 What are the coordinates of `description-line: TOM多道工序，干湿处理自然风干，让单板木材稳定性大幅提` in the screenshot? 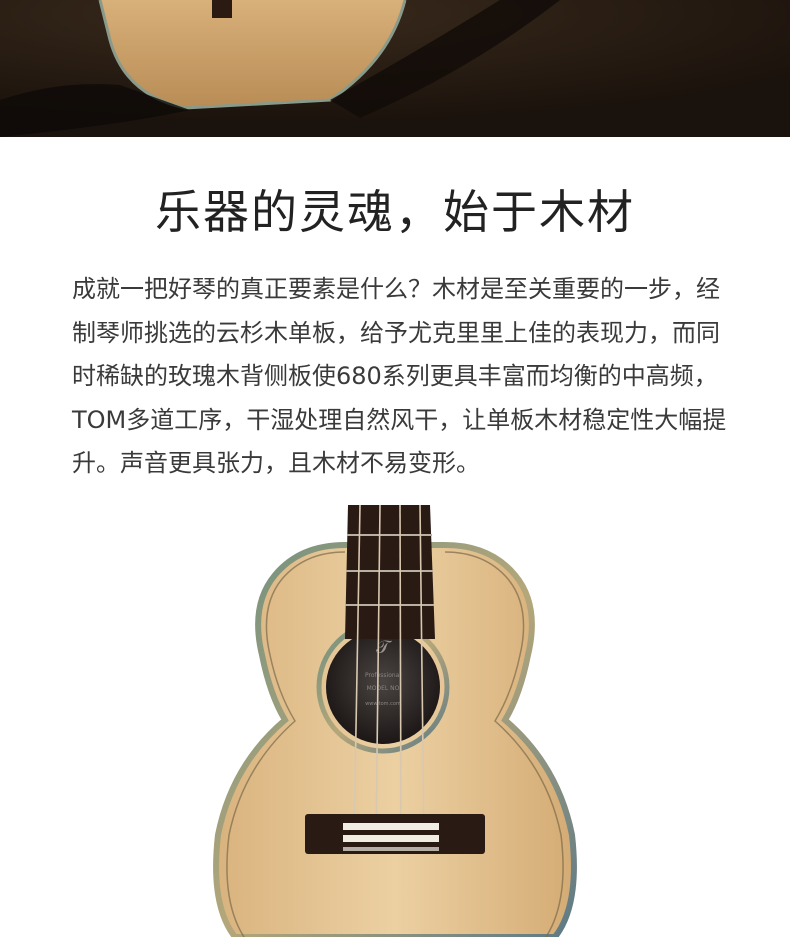 It's located at (399, 419).